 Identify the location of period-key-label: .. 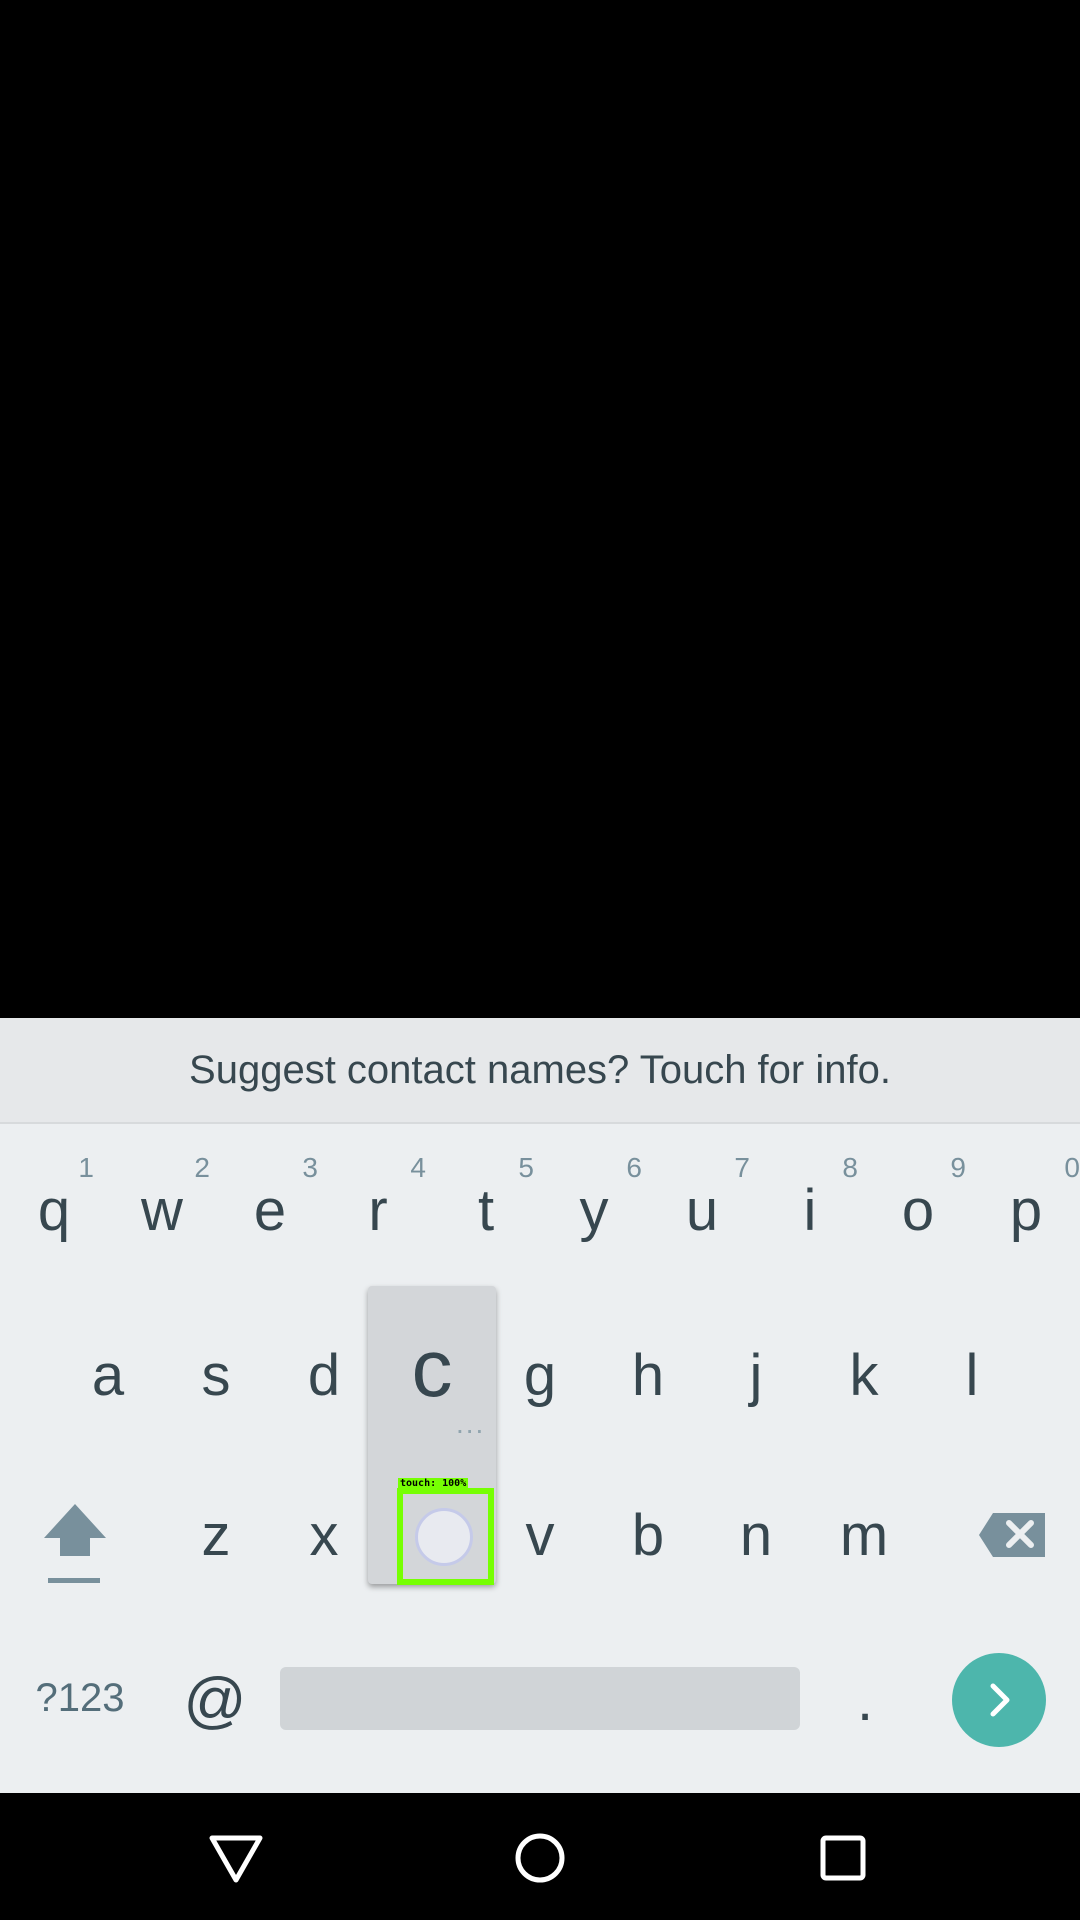
(865, 1700).